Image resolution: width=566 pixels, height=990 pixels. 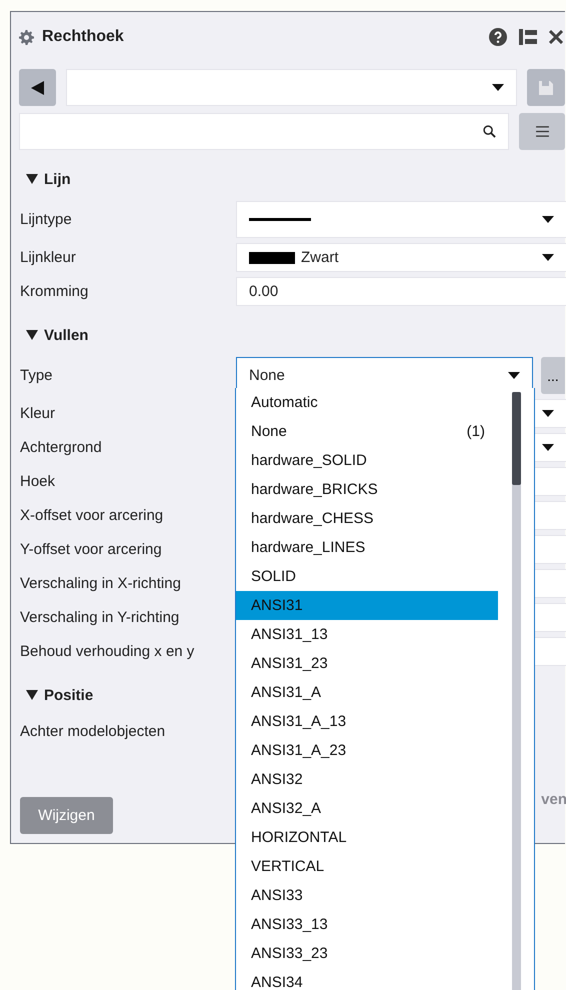 I want to click on section-title: Vullen, so click(x=66, y=335).